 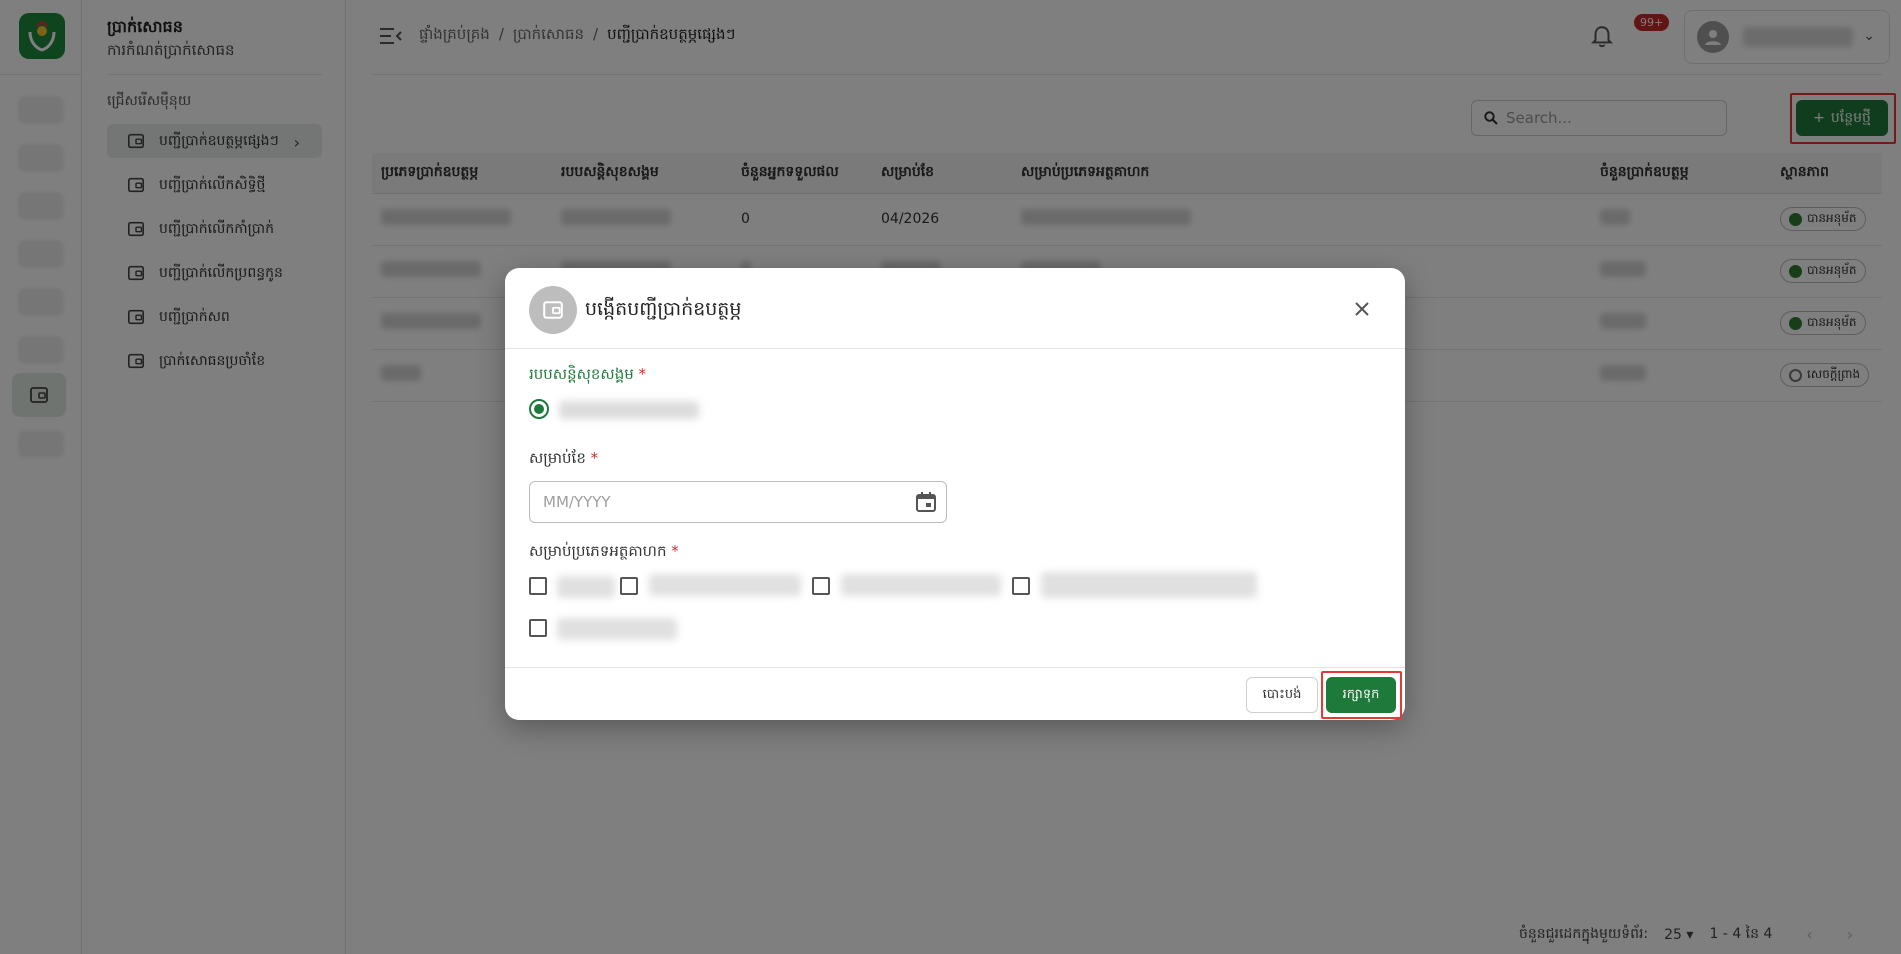 I want to click on close-icon, so click(x=1362, y=309).